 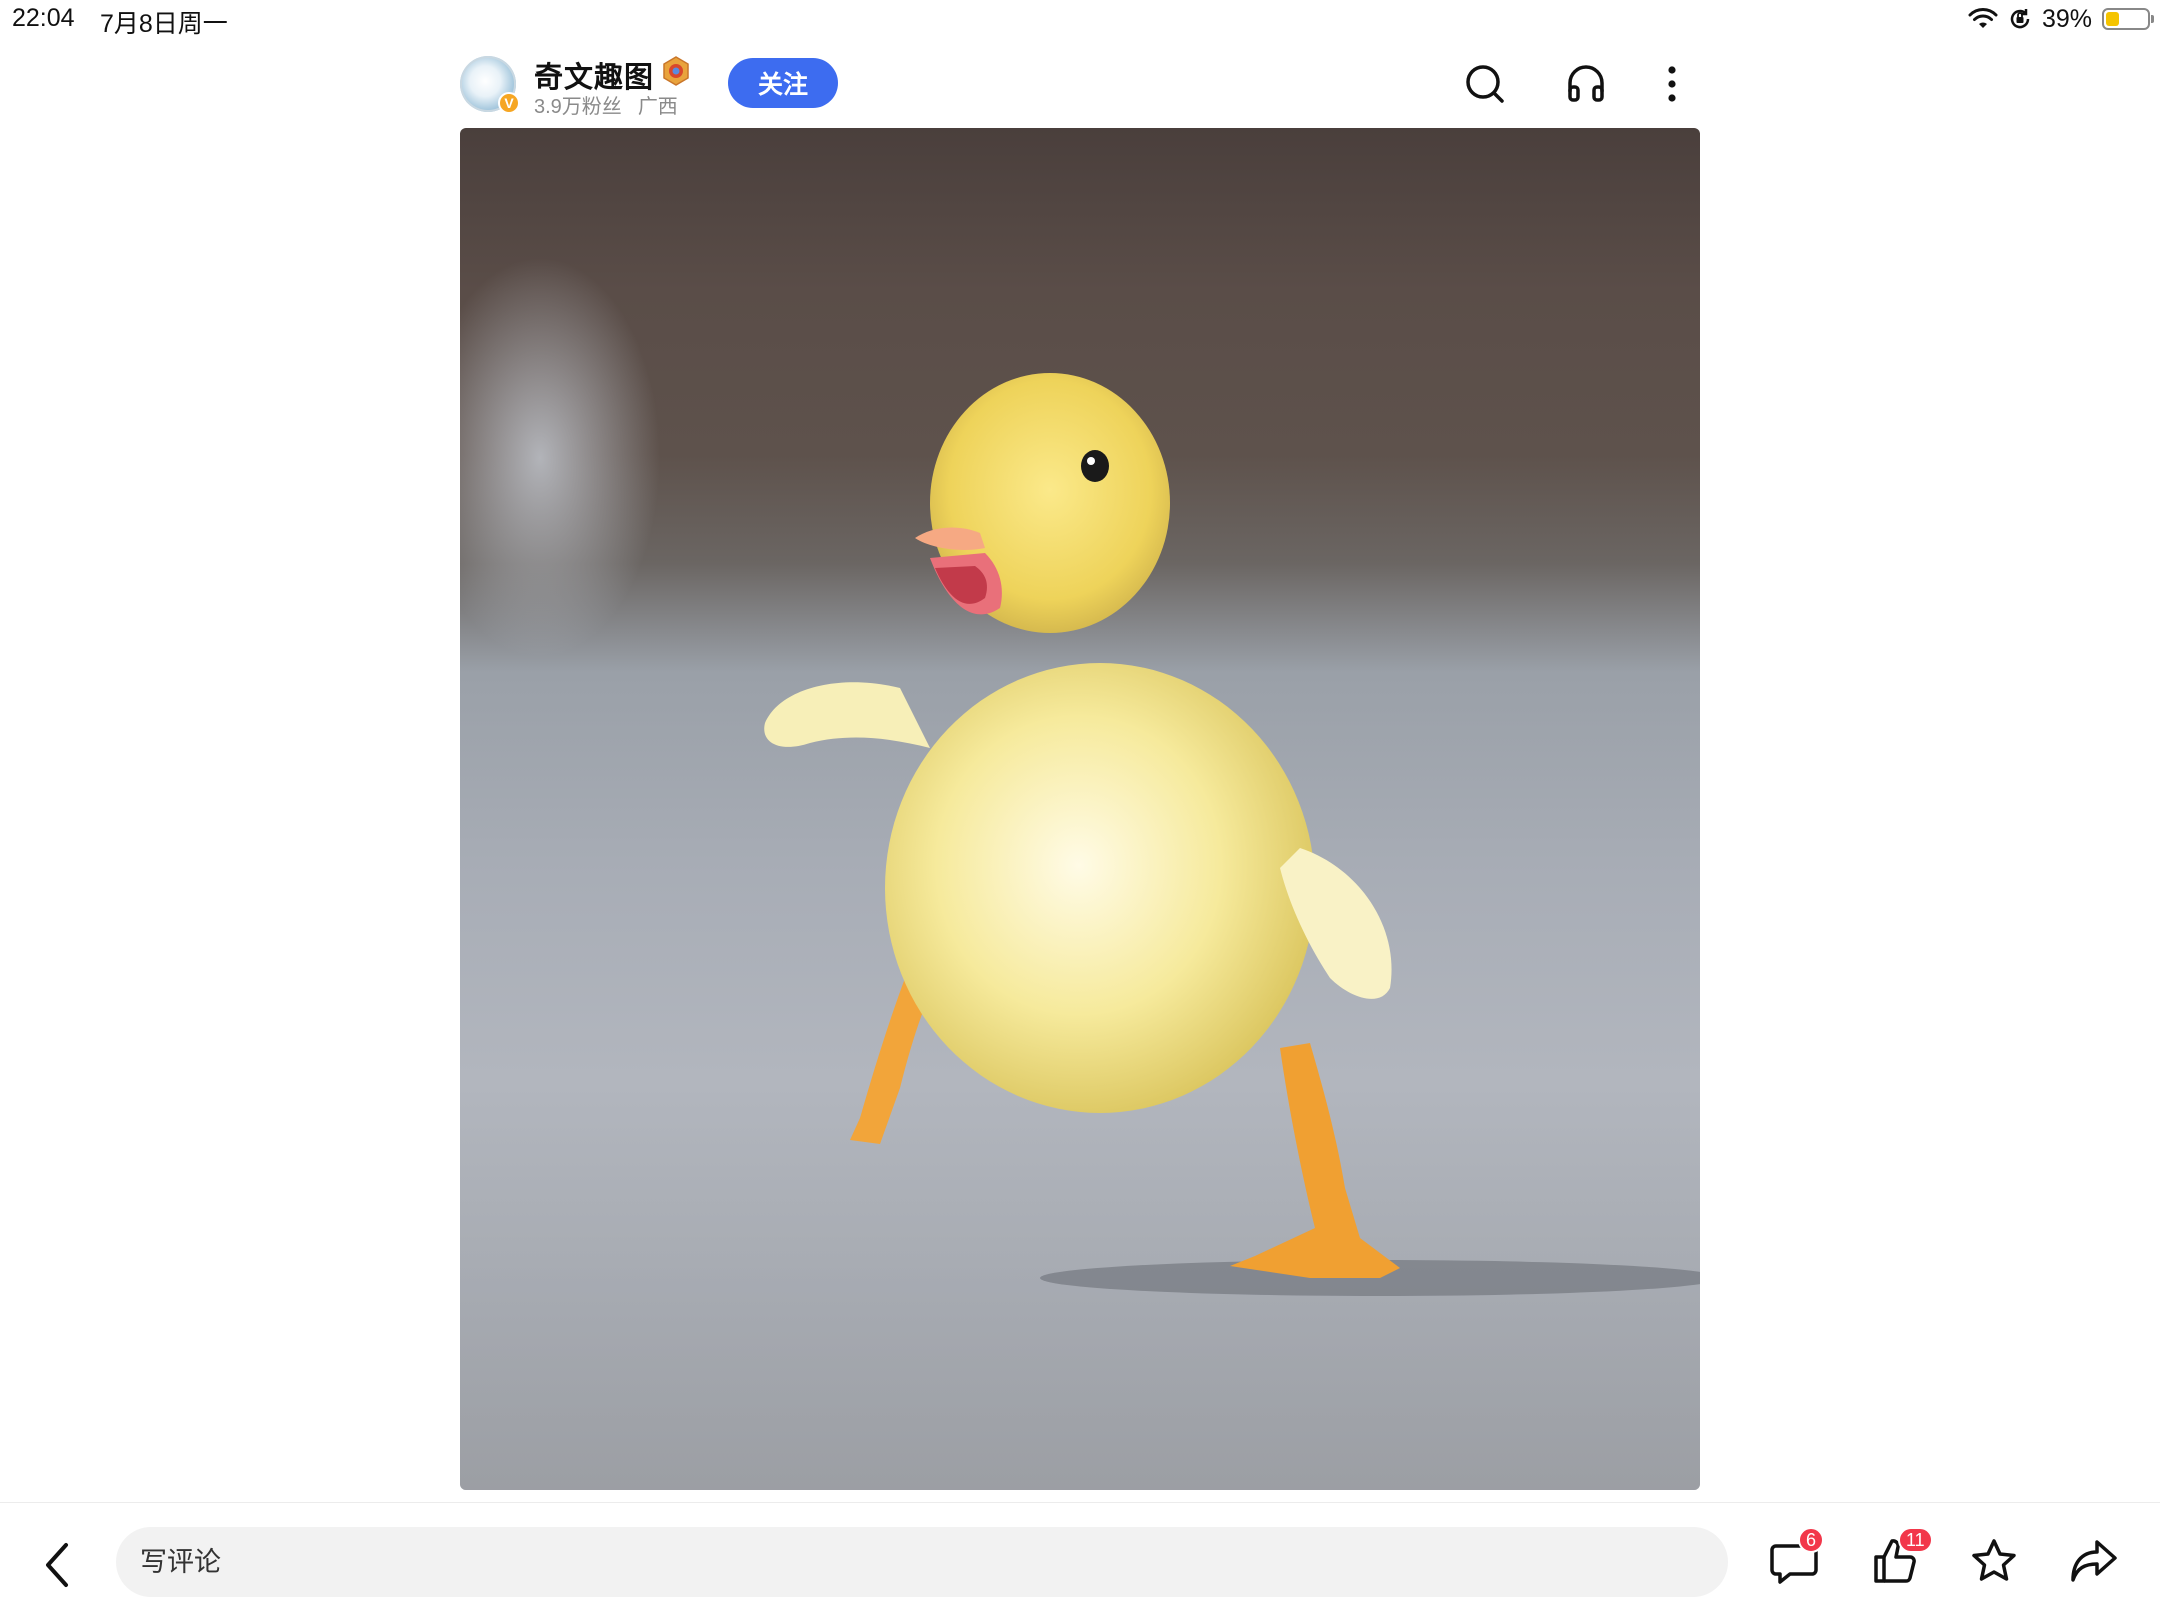 What do you see at coordinates (1811, 1540) in the screenshot?
I see `comment-count-badge: 6` at bounding box center [1811, 1540].